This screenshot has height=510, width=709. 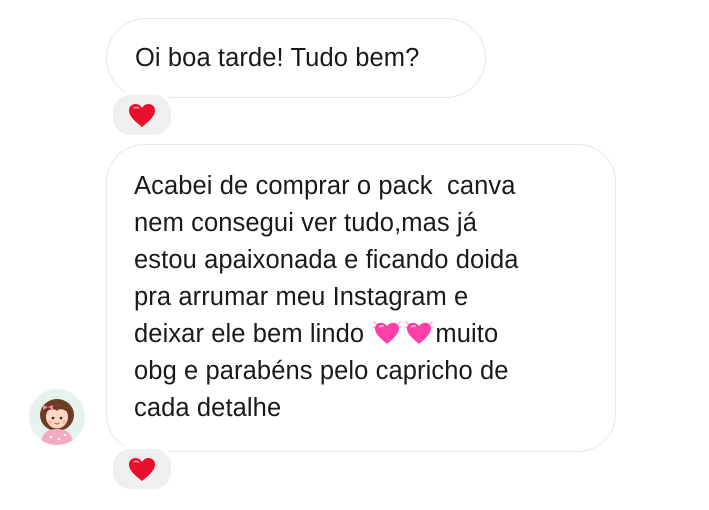 What do you see at coordinates (325, 186) in the screenshot?
I see `message-text-line: Acabei de comprar o pack canva` at bounding box center [325, 186].